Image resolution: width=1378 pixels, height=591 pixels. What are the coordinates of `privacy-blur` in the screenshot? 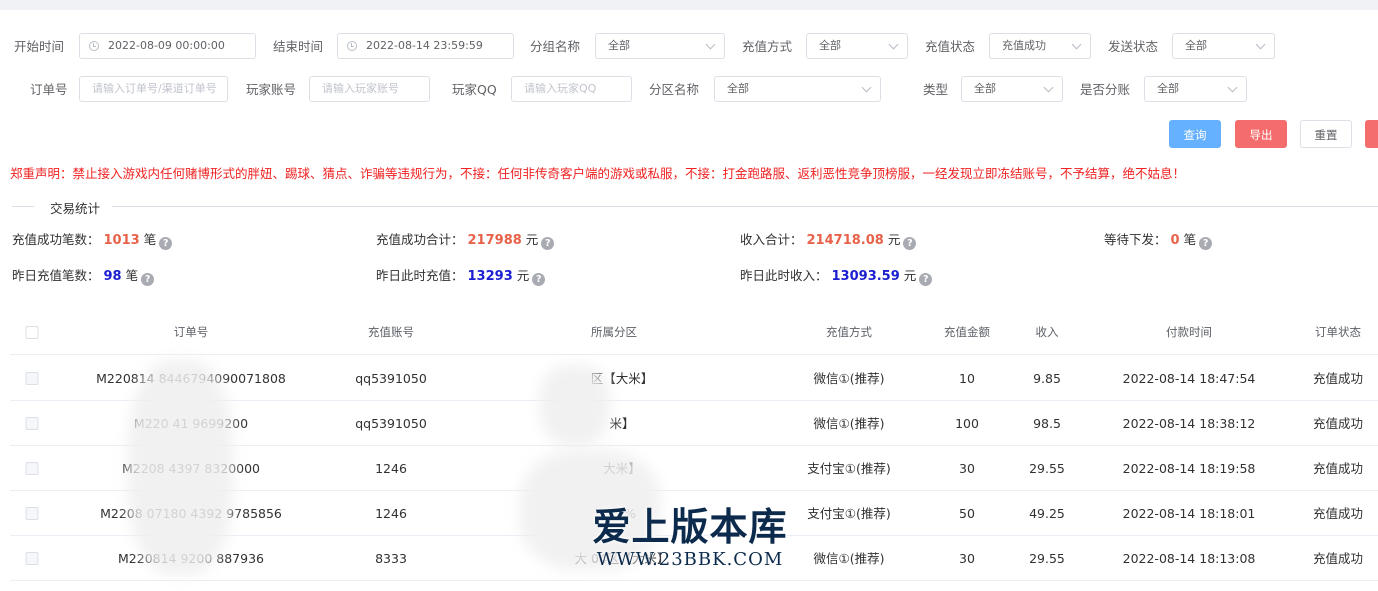 It's located at (575, 405).